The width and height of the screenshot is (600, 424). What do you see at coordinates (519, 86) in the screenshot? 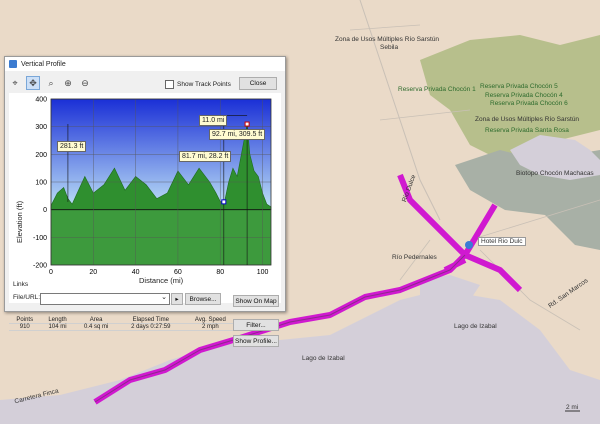
I see `map-label: Reserva Privada Chocón 5` at bounding box center [519, 86].